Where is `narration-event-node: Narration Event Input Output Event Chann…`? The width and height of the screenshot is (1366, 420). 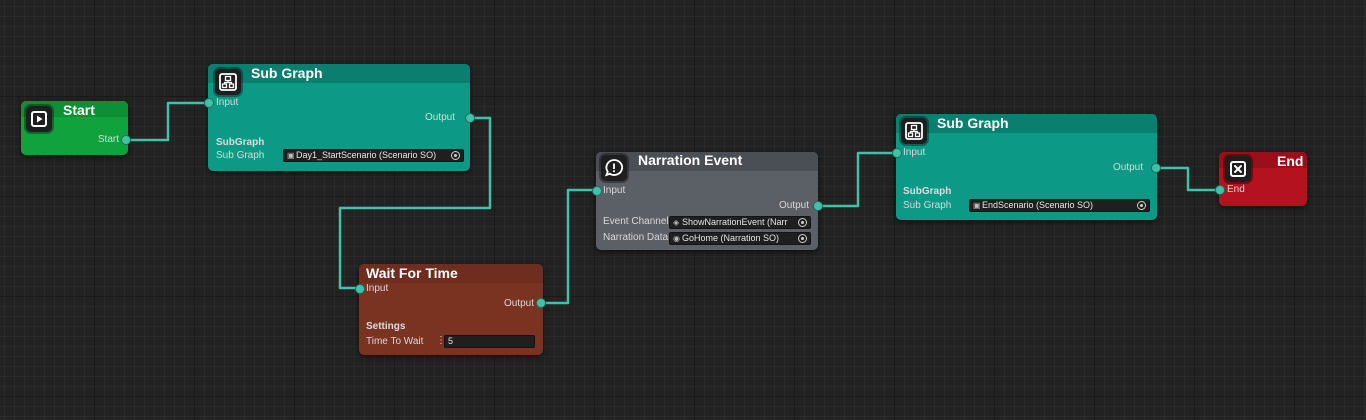
narration-event-node: Narration Event Input Output Event Chann… is located at coordinates (707, 201).